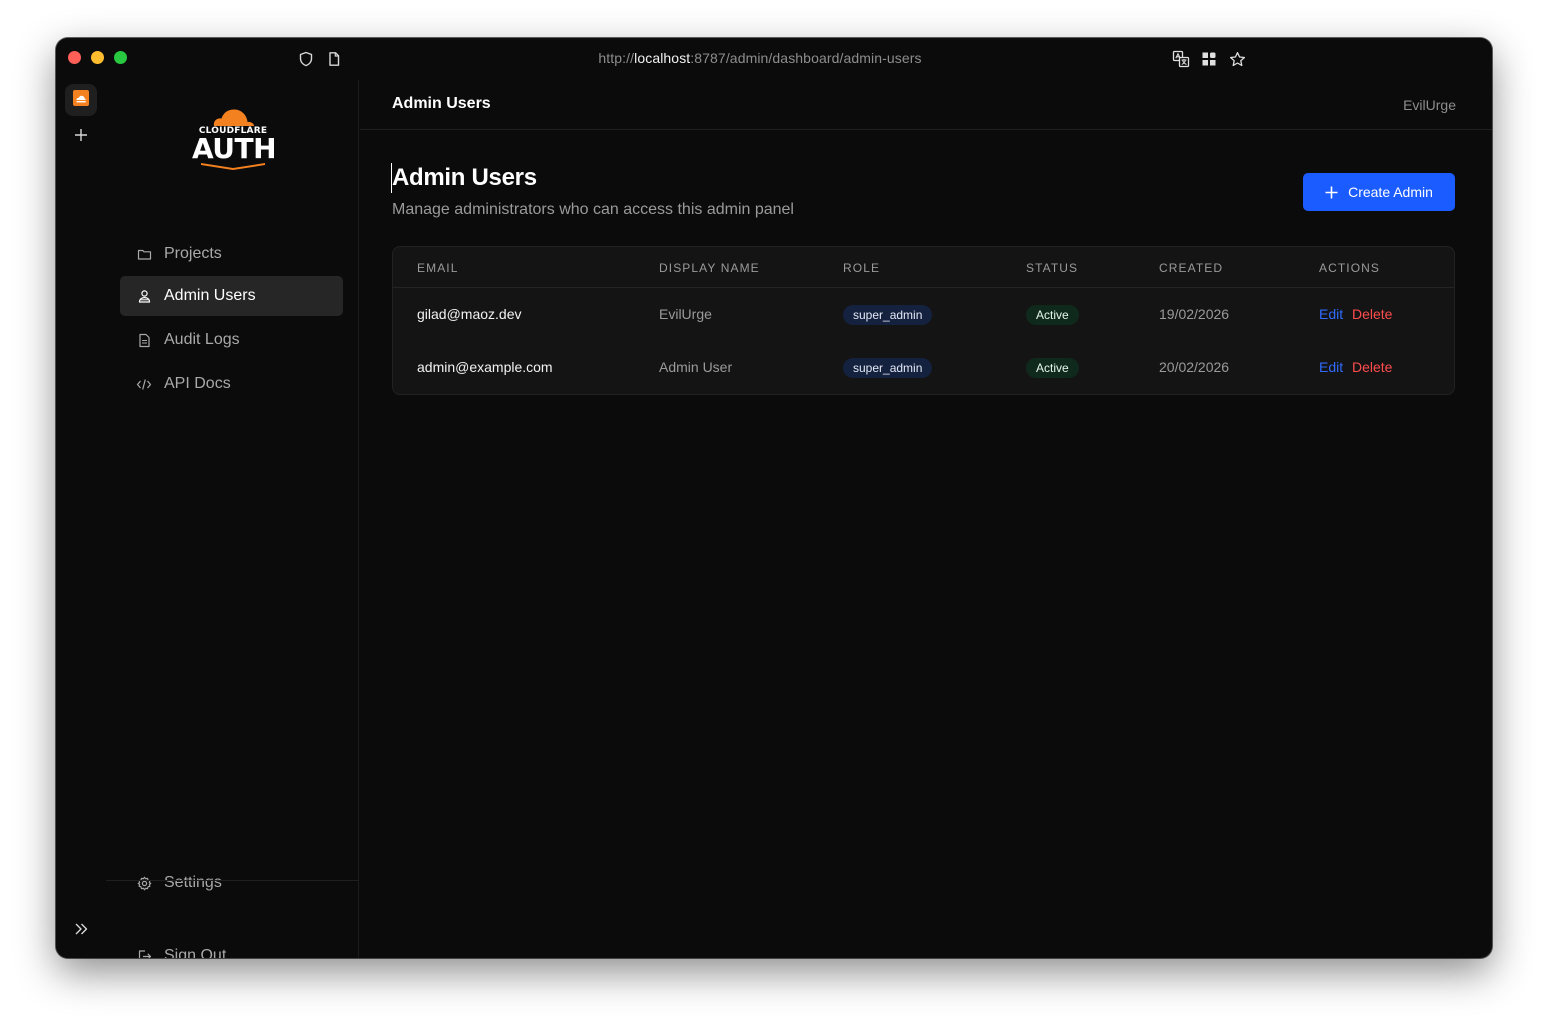 The height and width of the screenshot is (1033, 1548). Describe the element at coordinates (1331, 192) in the screenshot. I see `plus-icon` at that location.